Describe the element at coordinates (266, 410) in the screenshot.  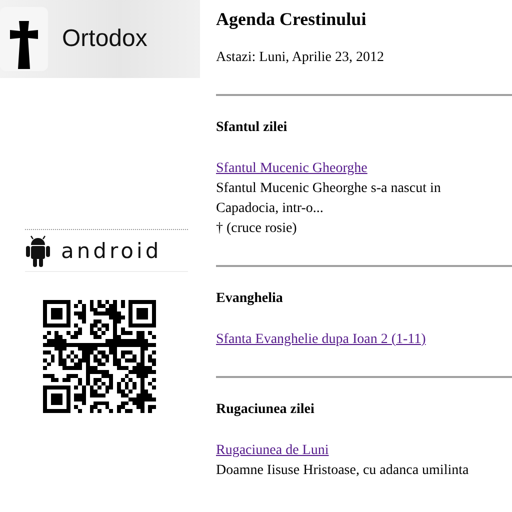
I see `section-heading: Rugaciunea zilei` at that location.